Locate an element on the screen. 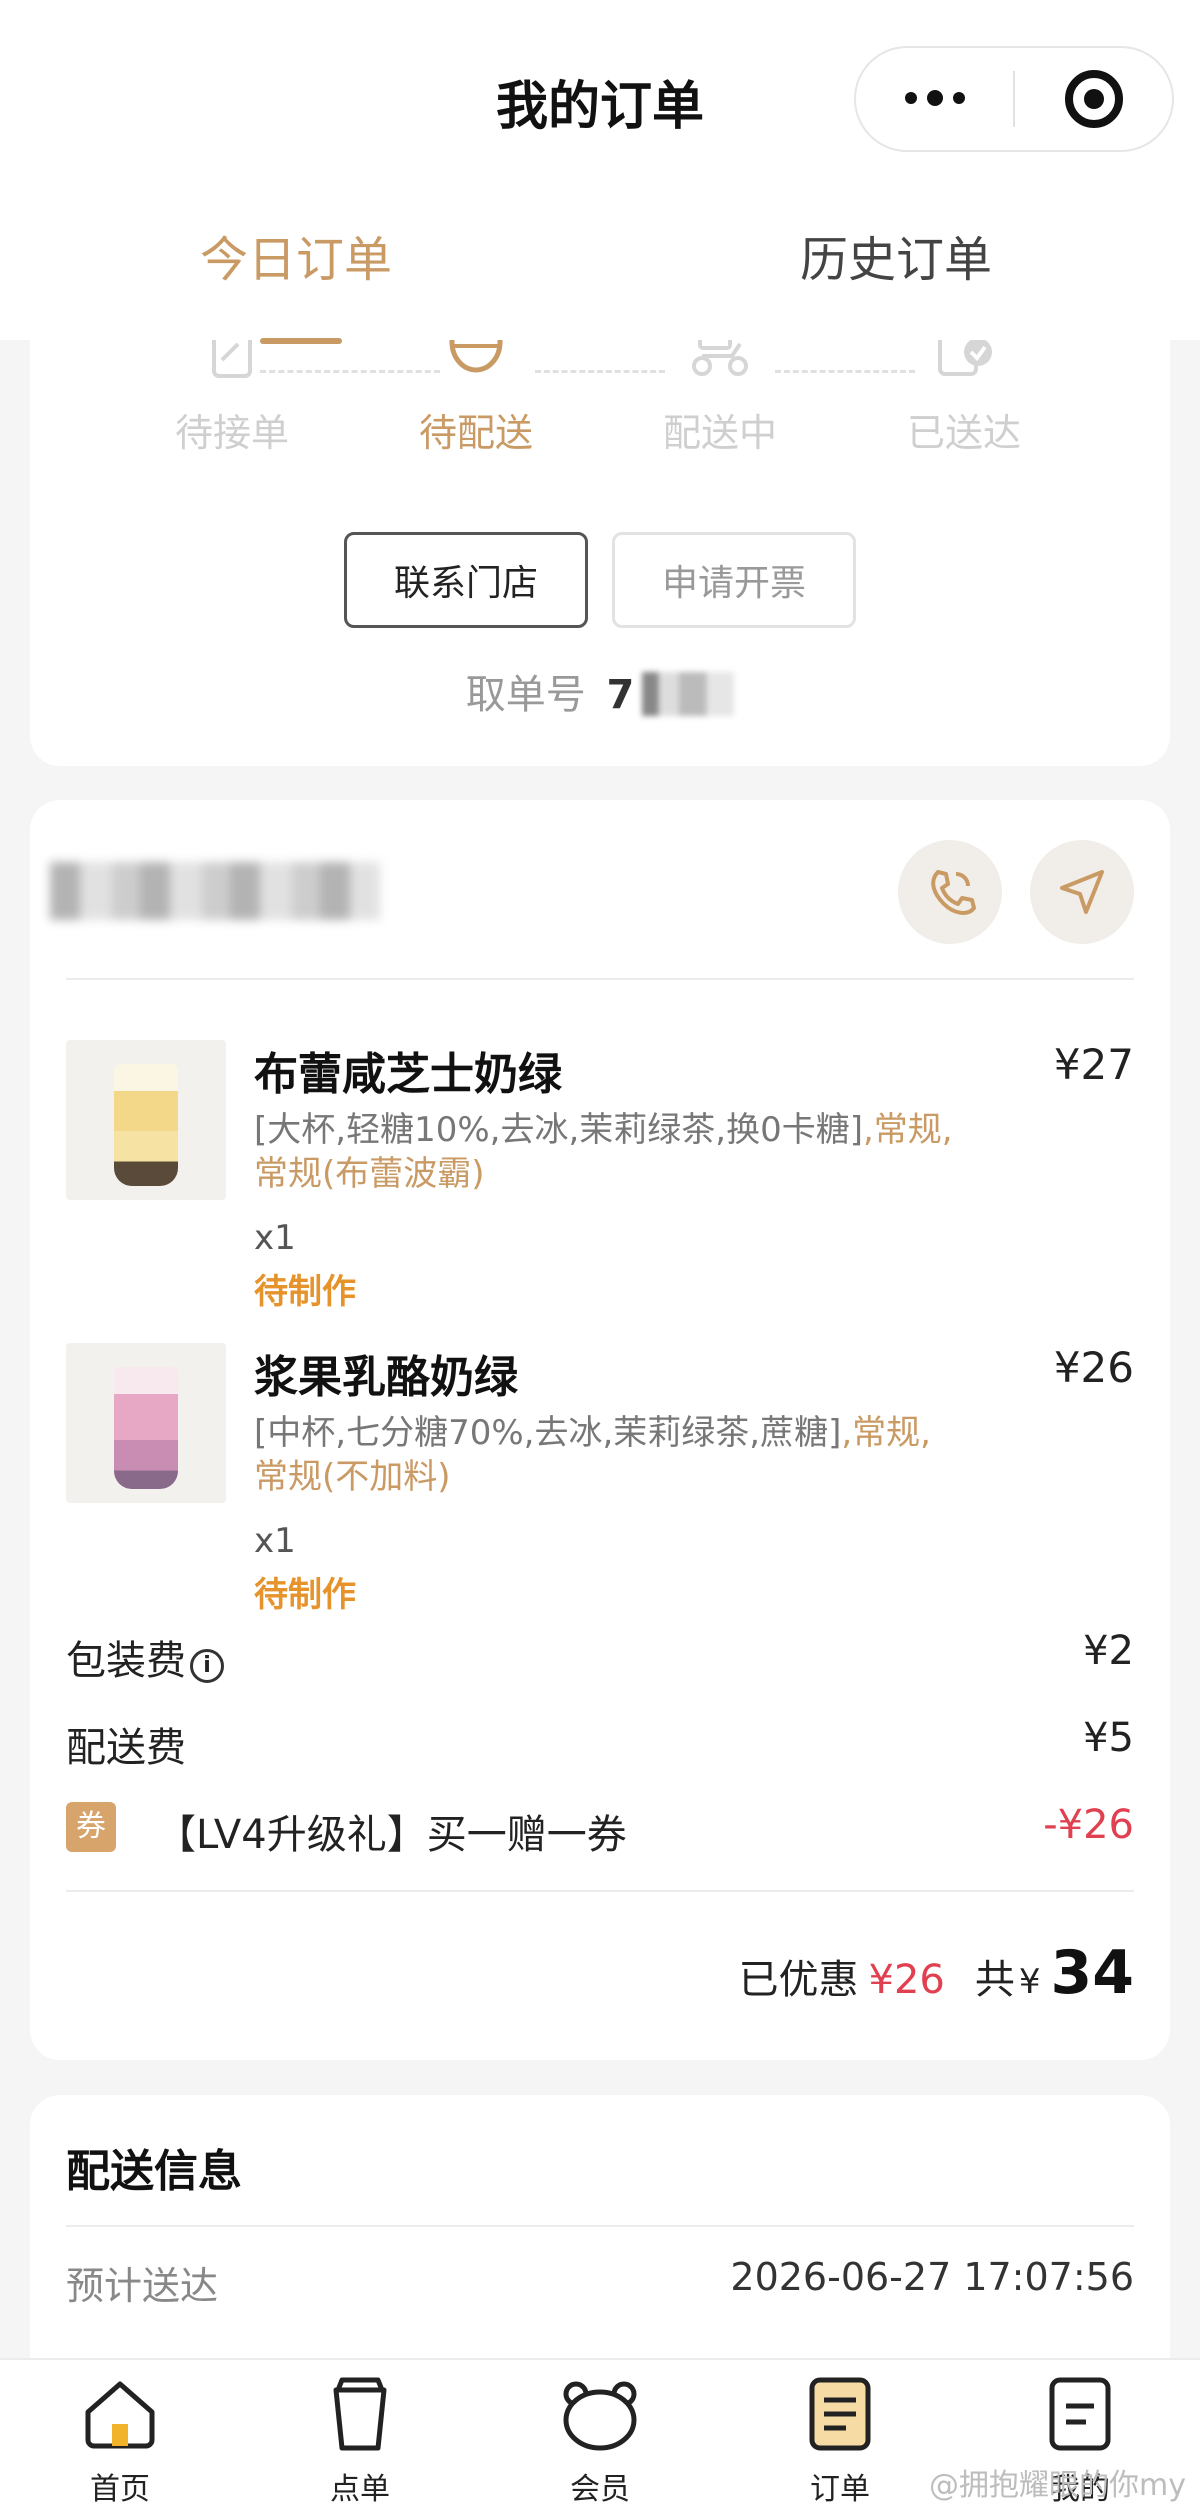 Image resolution: width=1200 pixels, height=2513 pixels. packaging-fee-label: 包装费 is located at coordinates (126, 1661).